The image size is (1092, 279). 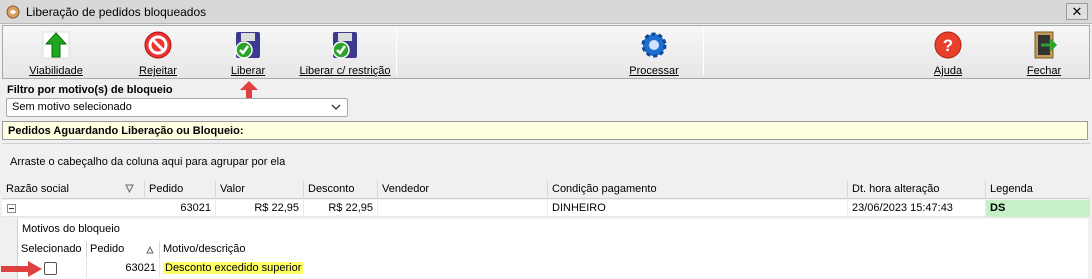 I want to click on processar-button: Processar, so click(x=654, y=53).